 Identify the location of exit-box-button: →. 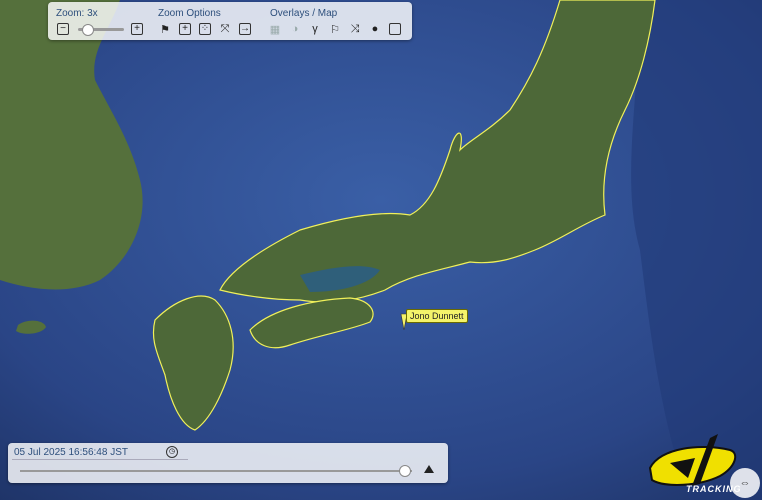
(245, 29).